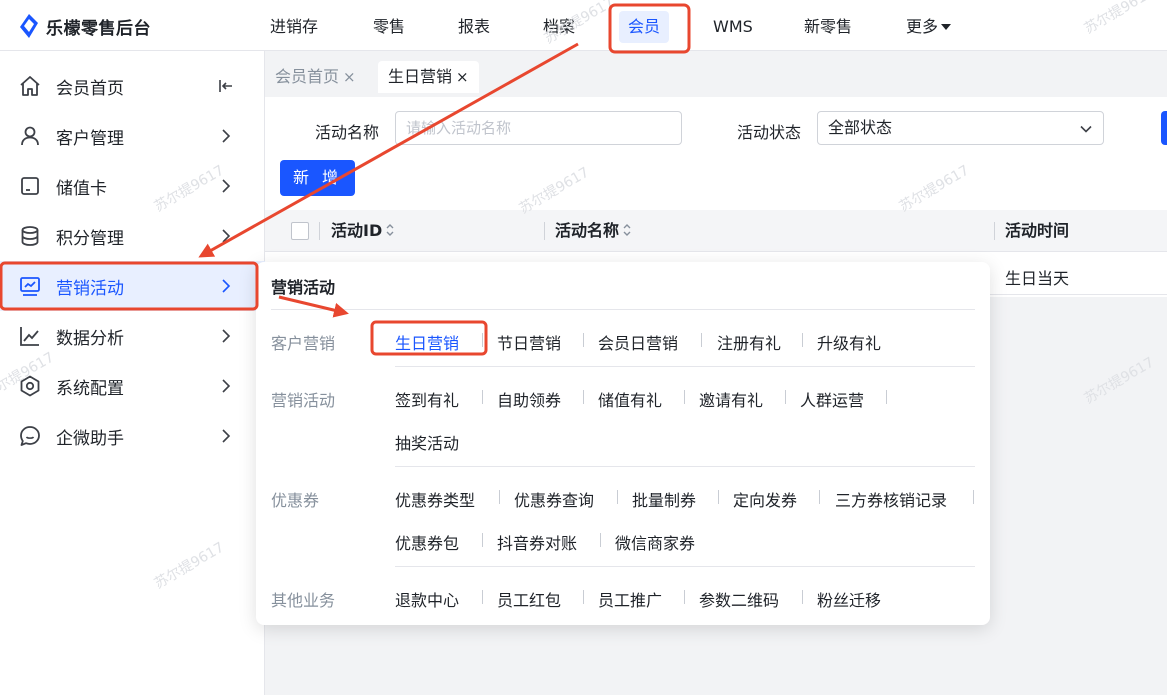 The width and height of the screenshot is (1167, 695). What do you see at coordinates (90, 388) in the screenshot?
I see `sidebar-item-label: 系统配置` at bounding box center [90, 388].